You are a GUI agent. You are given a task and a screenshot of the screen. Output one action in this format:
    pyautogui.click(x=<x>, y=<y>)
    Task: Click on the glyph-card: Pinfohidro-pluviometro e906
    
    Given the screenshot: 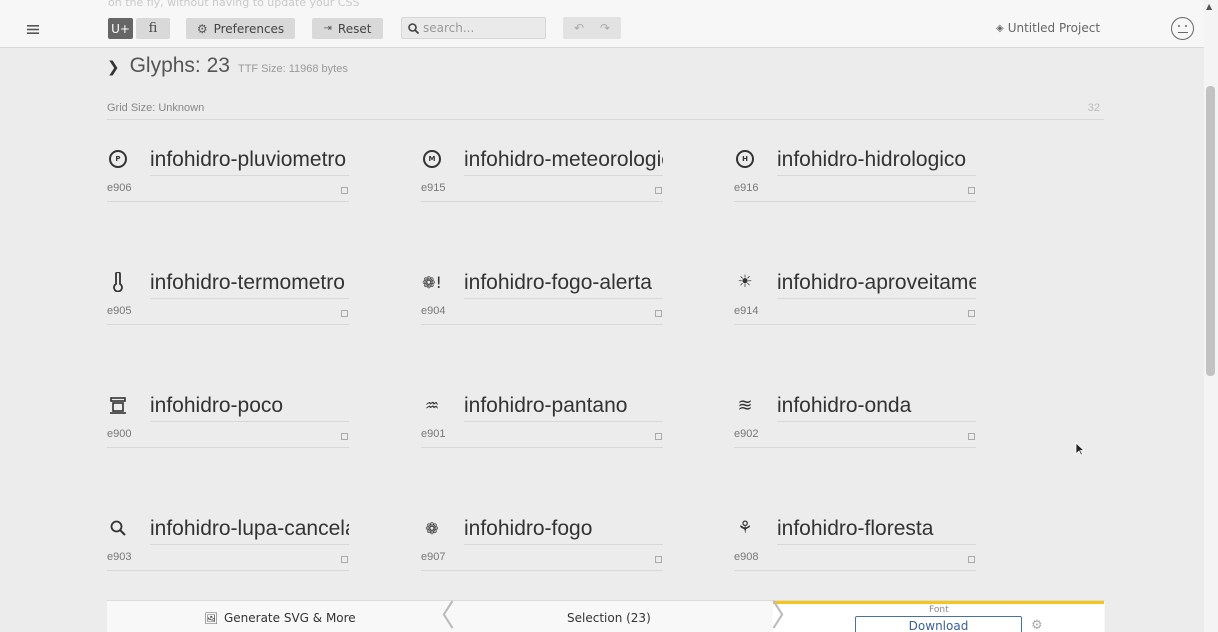 What is the action you would take?
    pyautogui.click(x=228, y=174)
    